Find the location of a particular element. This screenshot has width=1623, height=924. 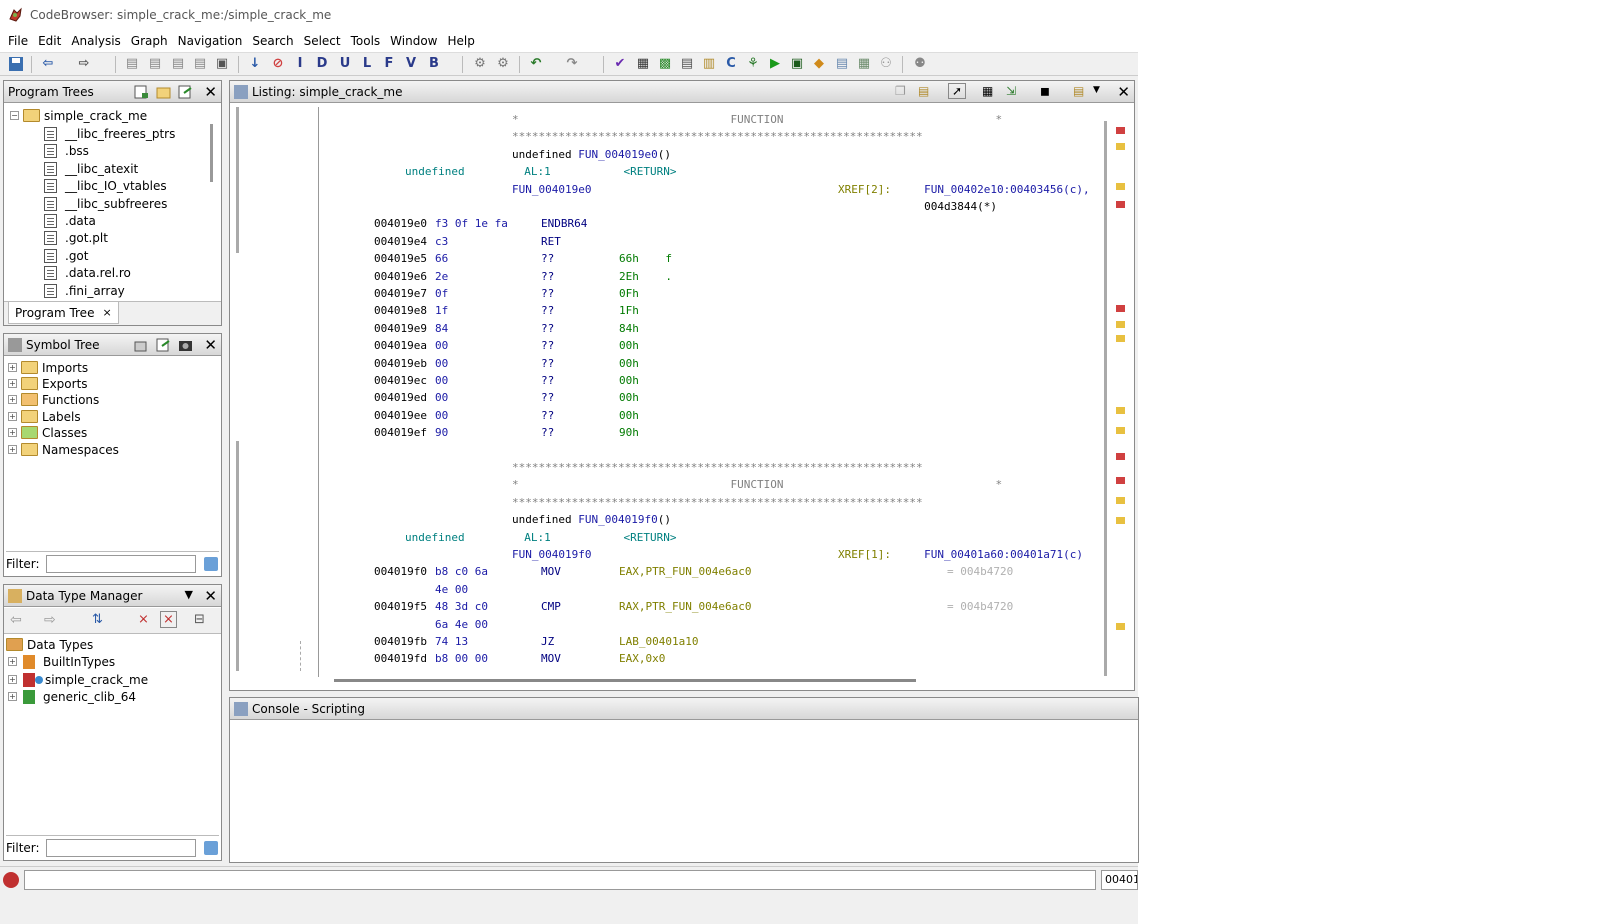

paste-icon: ▤ is located at coordinates (923, 91).